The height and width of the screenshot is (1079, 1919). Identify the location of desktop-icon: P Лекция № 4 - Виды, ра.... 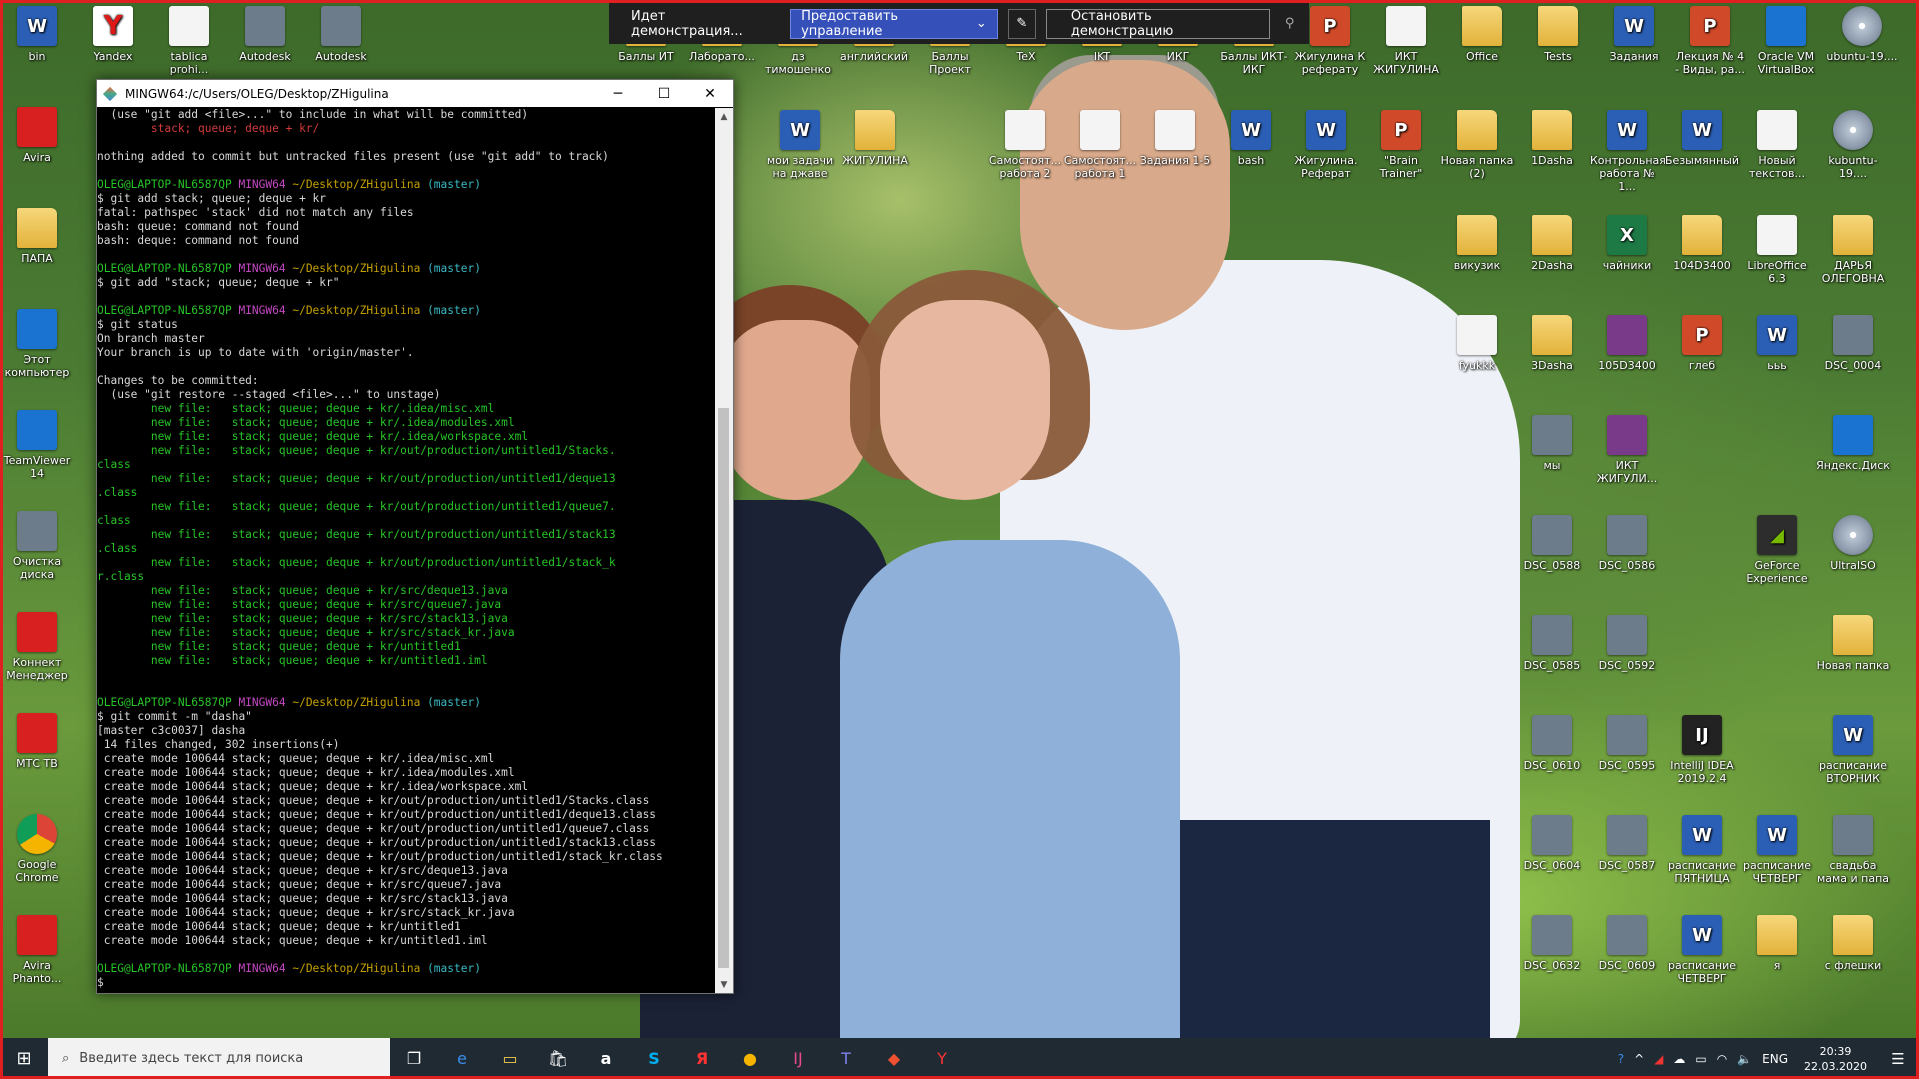
(1710, 41).